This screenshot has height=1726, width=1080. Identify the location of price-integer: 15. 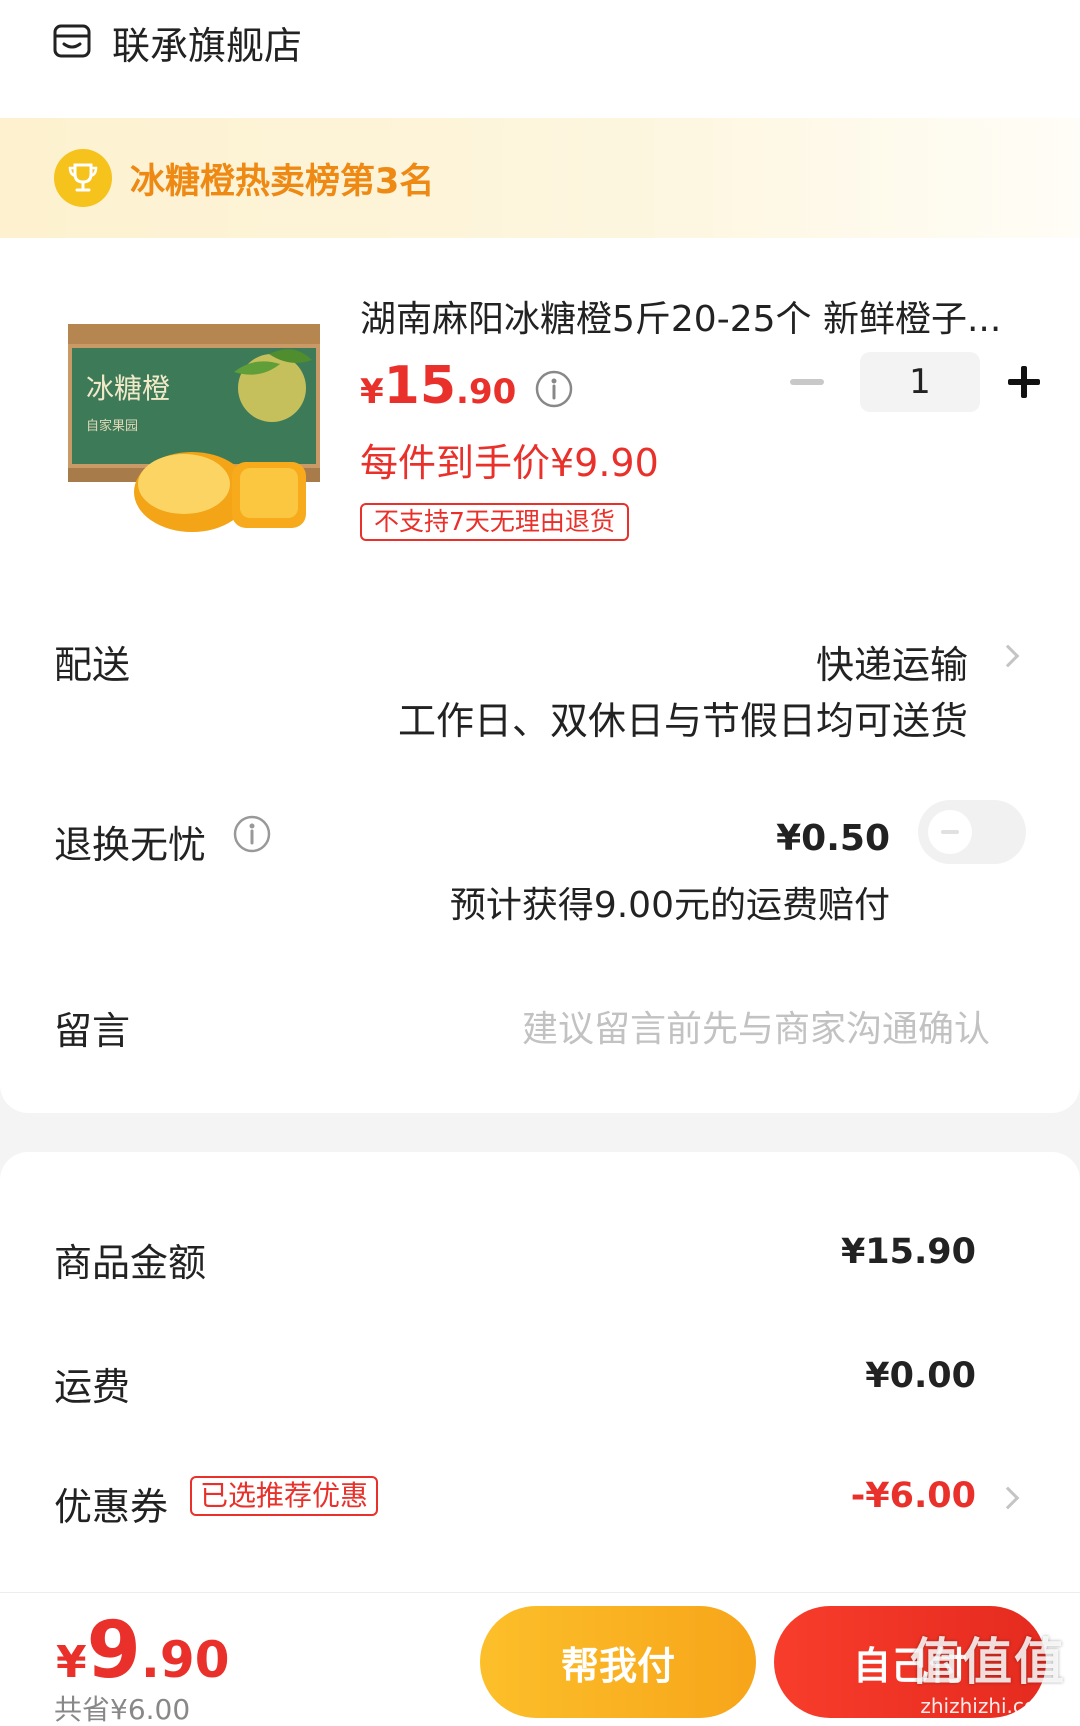
(420, 386).